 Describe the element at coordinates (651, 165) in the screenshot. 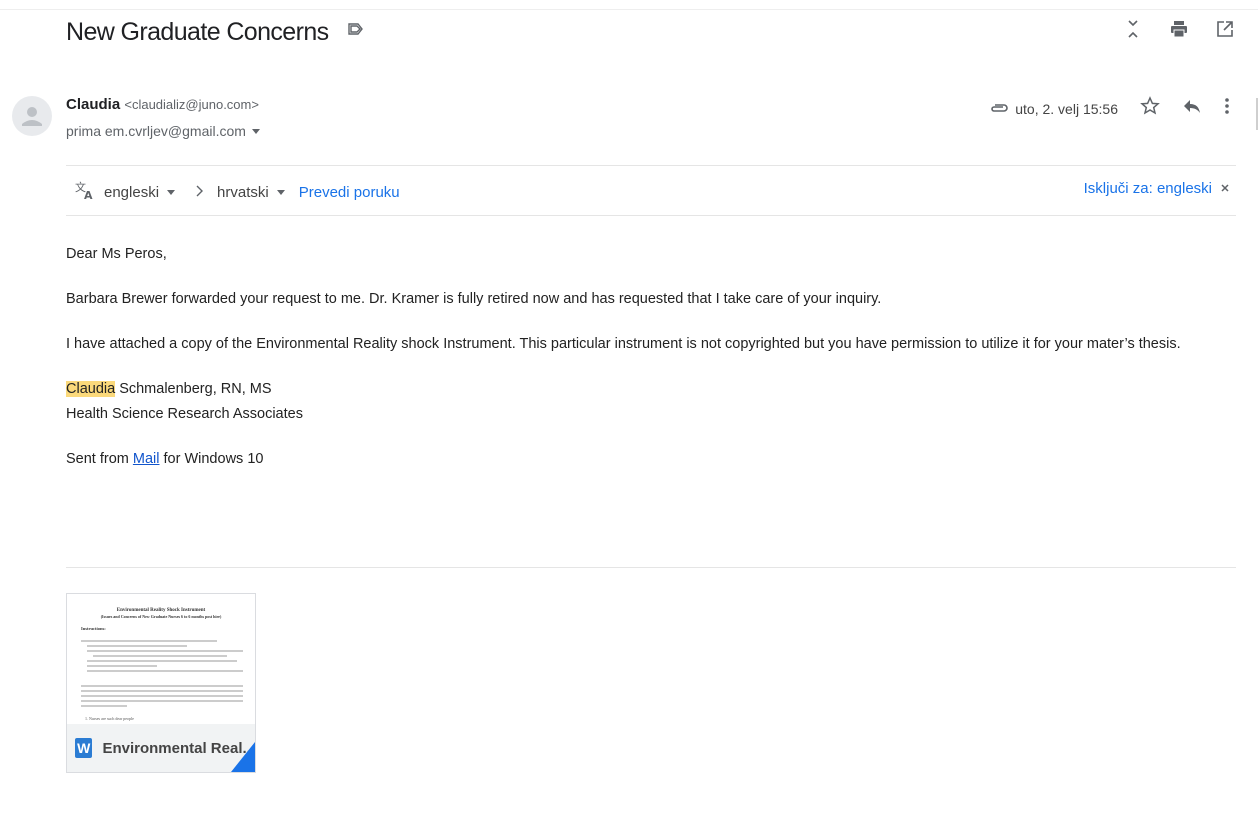

I see `header-divider` at that location.